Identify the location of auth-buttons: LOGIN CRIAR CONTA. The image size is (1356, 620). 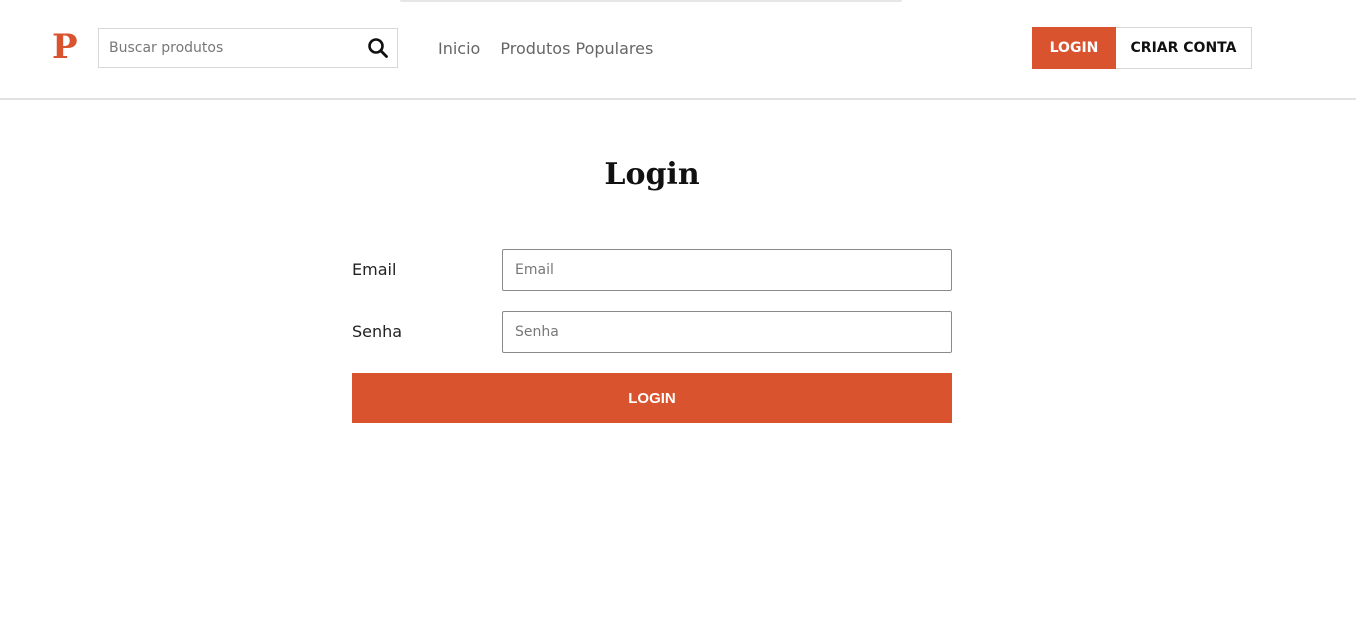
(1142, 48).